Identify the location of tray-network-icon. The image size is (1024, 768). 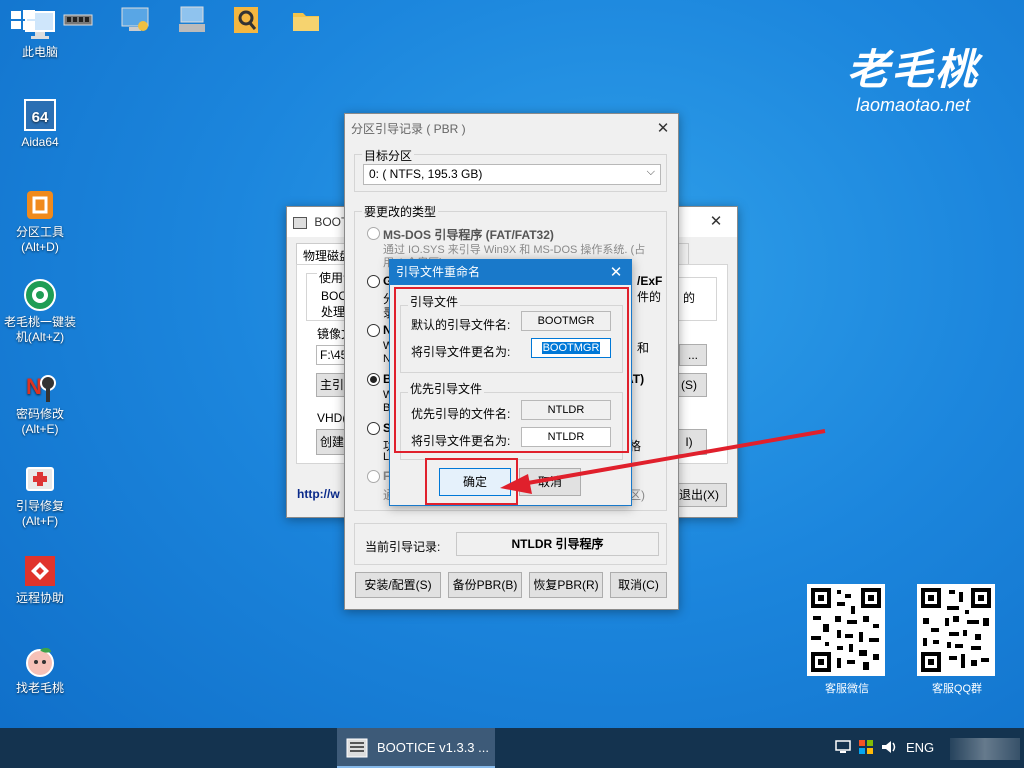
(843, 747).